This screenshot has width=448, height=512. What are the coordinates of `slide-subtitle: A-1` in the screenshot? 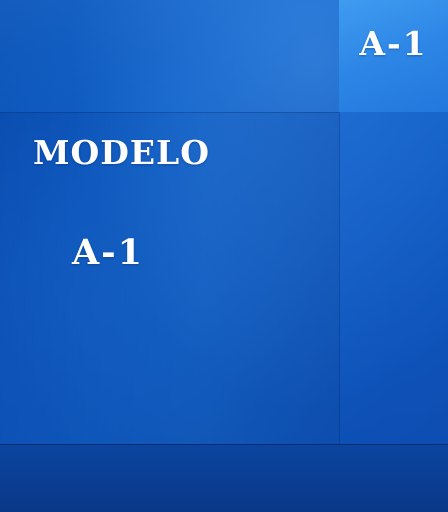 It's located at (108, 252).